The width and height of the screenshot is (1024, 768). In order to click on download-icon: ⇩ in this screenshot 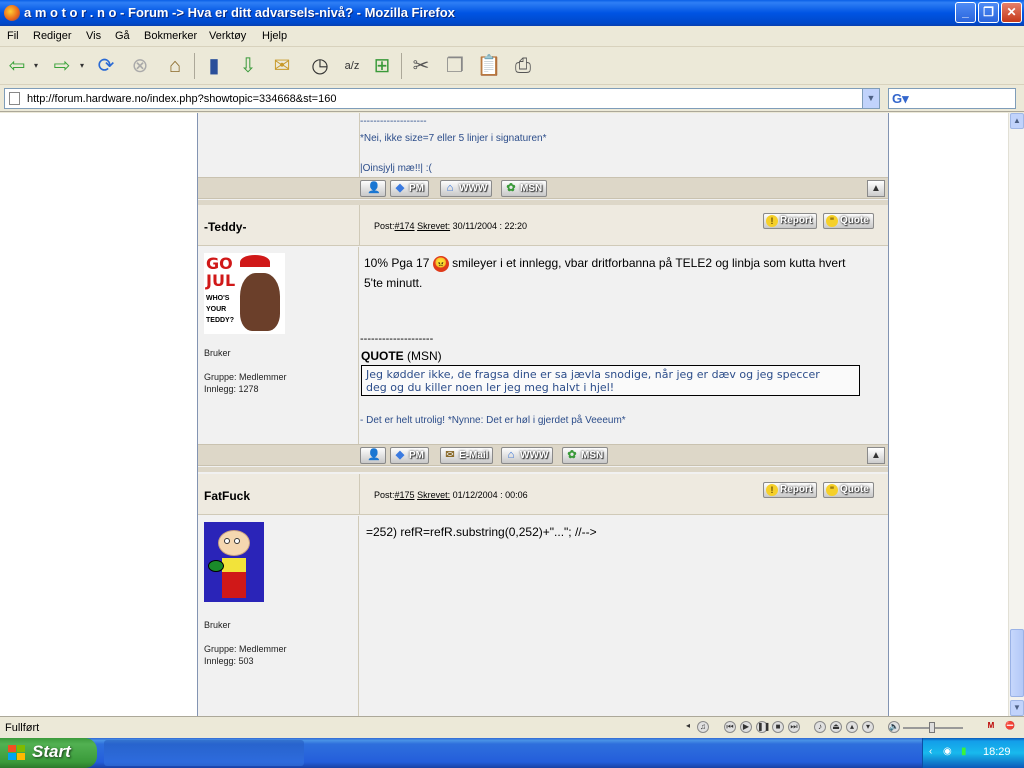, I will do `click(248, 66)`.